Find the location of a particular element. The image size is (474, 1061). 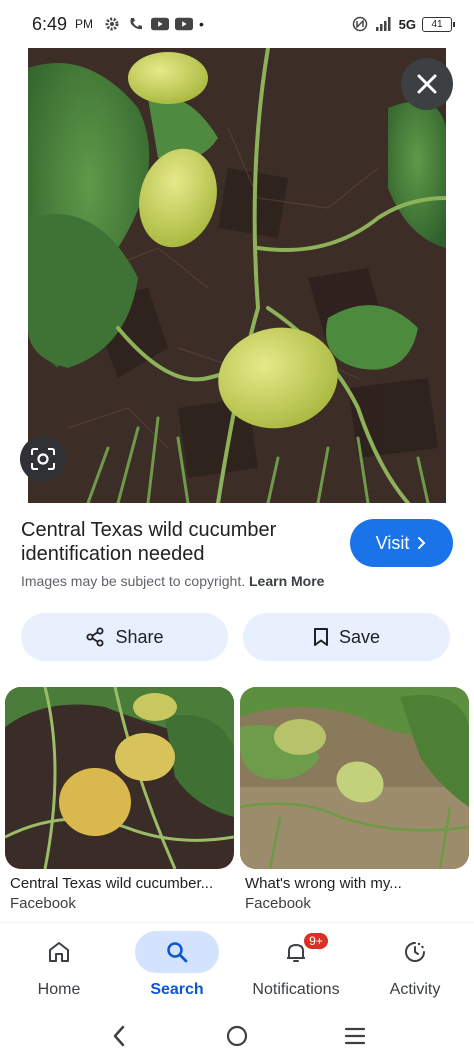

visit-button: Visit is located at coordinates (401, 543).